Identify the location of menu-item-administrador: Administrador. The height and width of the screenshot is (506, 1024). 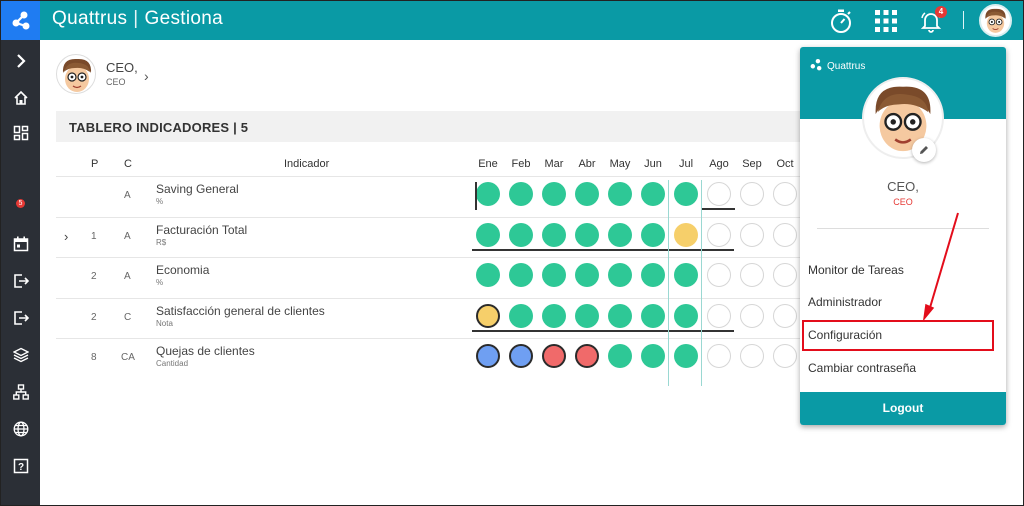
(845, 302).